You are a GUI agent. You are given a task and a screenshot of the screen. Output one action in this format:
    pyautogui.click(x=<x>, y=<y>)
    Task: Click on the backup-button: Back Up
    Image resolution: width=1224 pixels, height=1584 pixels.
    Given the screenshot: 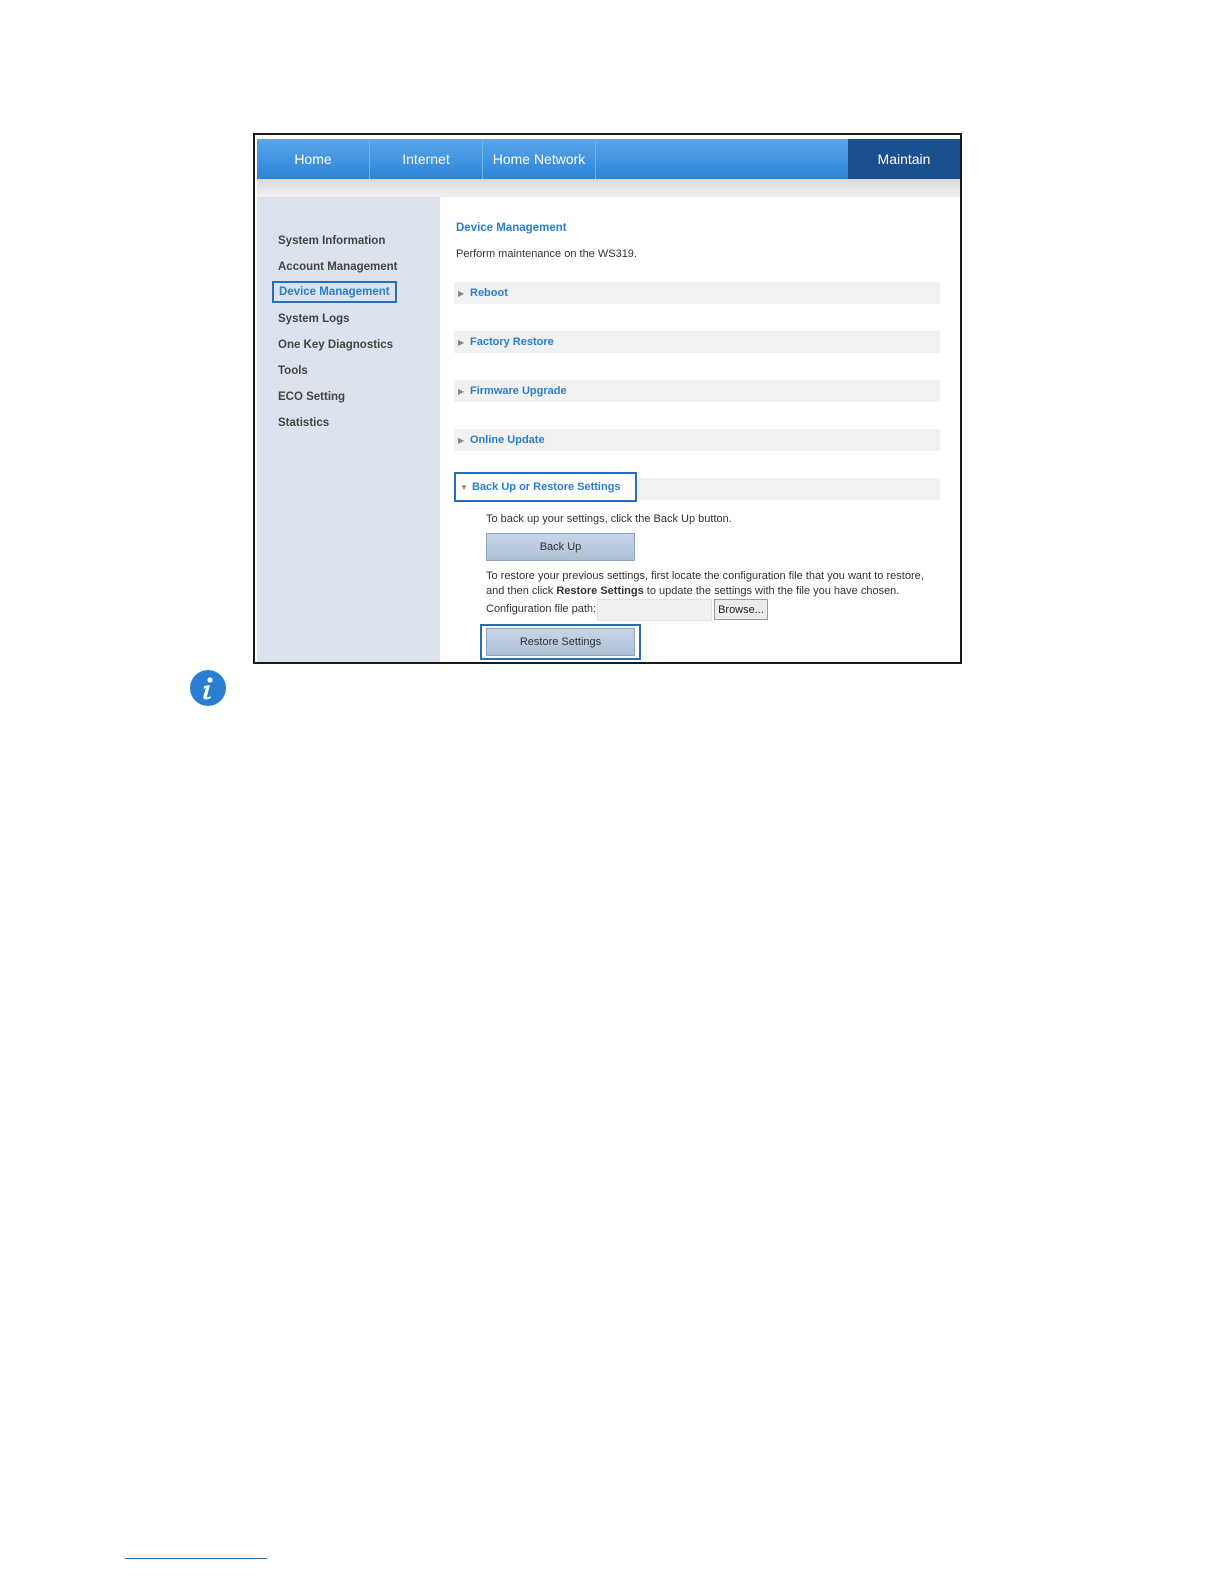 What is the action you would take?
    pyautogui.click(x=560, y=547)
    